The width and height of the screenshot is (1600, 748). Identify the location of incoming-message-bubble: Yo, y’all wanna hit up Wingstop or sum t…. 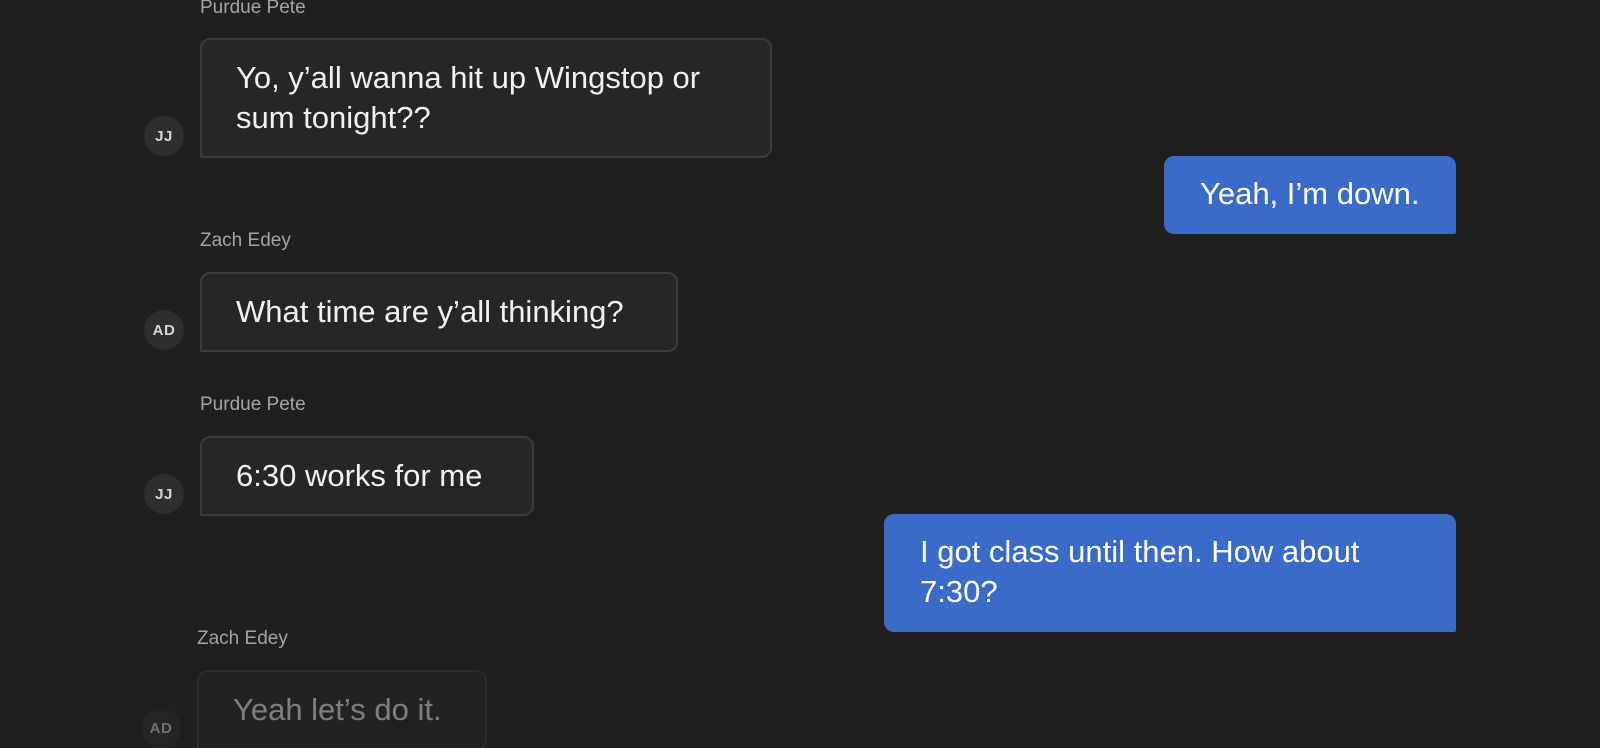
(486, 98).